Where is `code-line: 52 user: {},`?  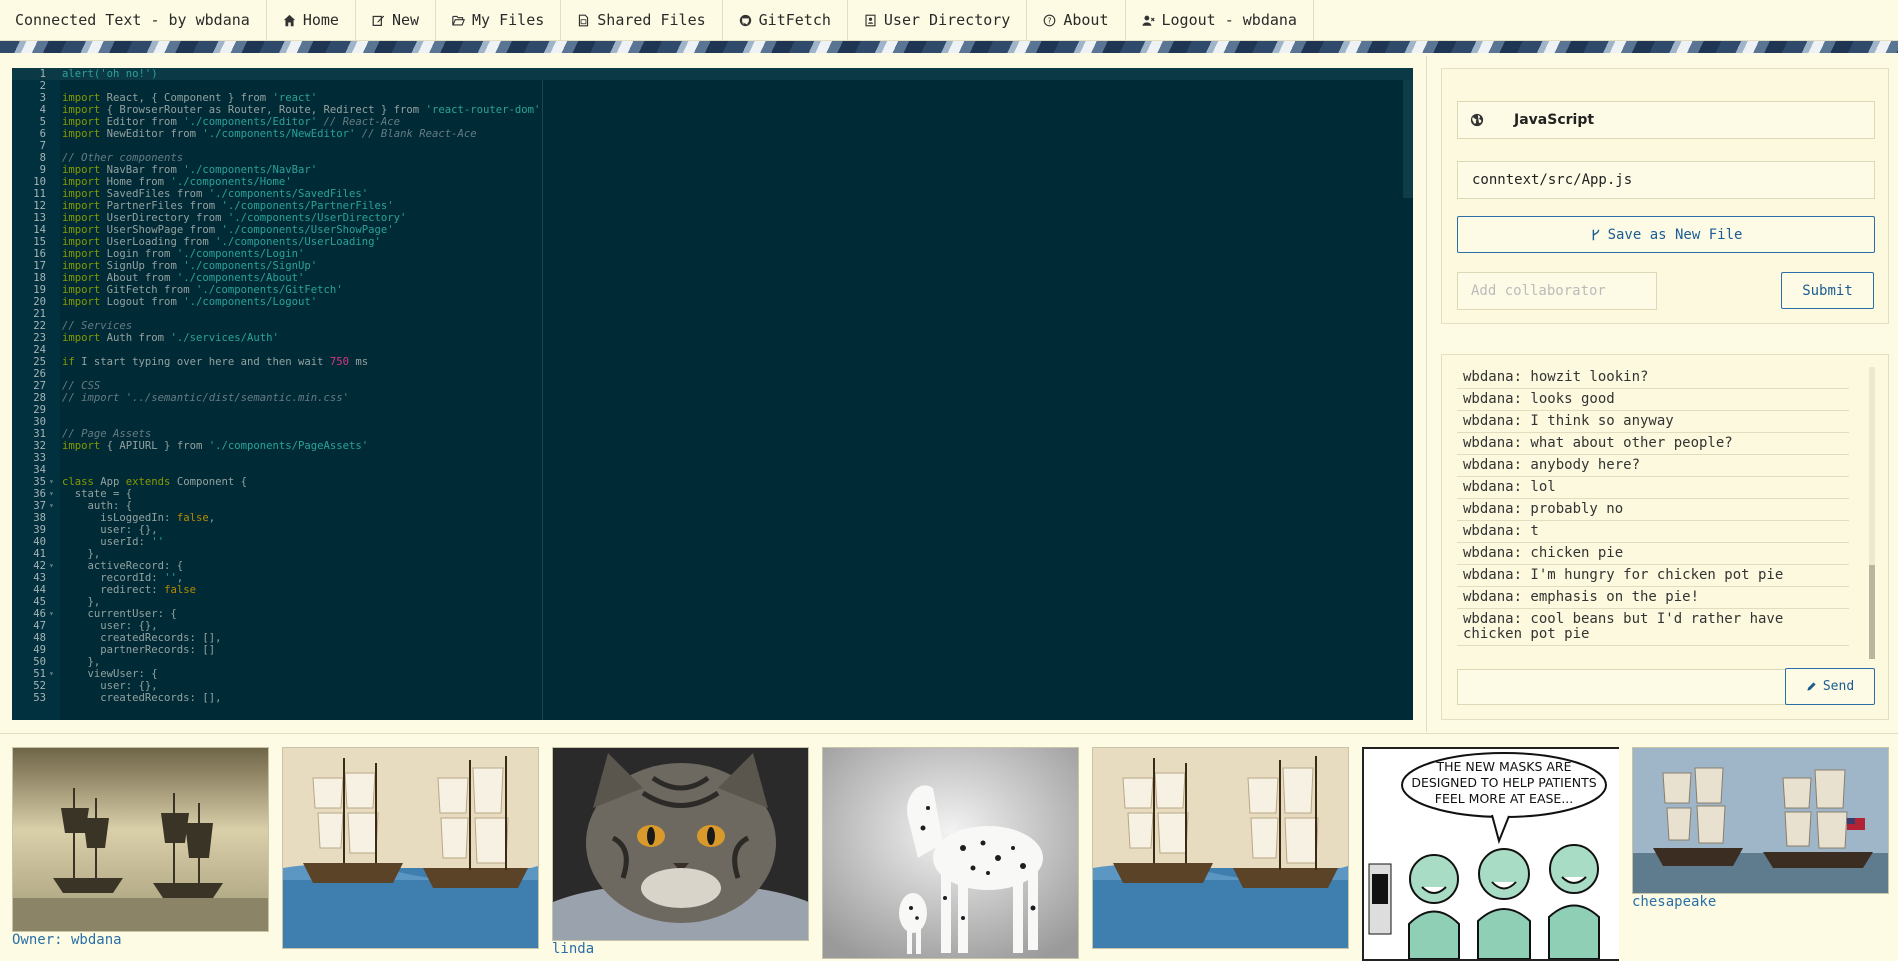
code-line: 52 user: {}, is located at coordinates (712, 686).